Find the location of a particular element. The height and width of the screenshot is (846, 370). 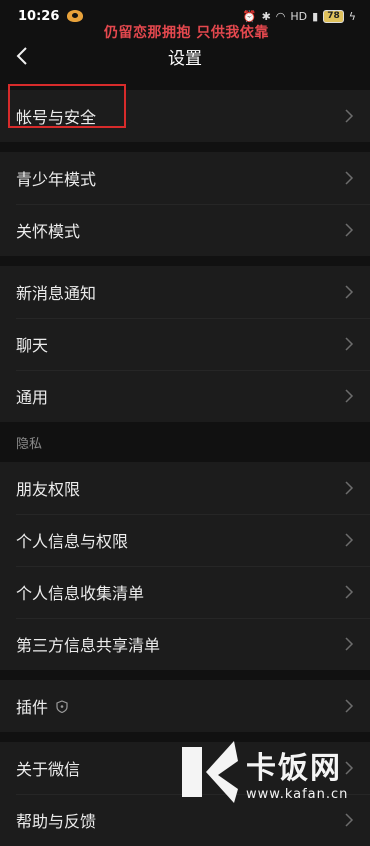

settings-item: 帐号与安全 is located at coordinates (185, 116).